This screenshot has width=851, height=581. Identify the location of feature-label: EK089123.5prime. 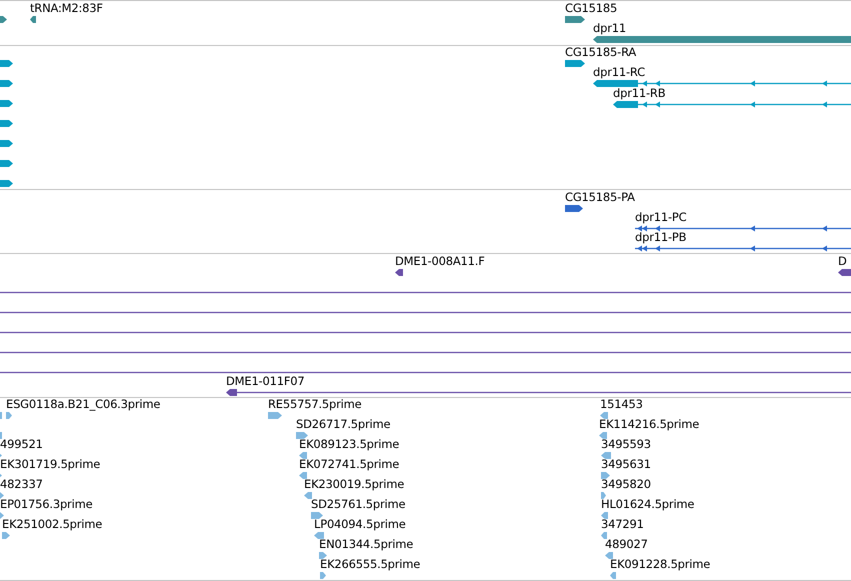
(349, 444).